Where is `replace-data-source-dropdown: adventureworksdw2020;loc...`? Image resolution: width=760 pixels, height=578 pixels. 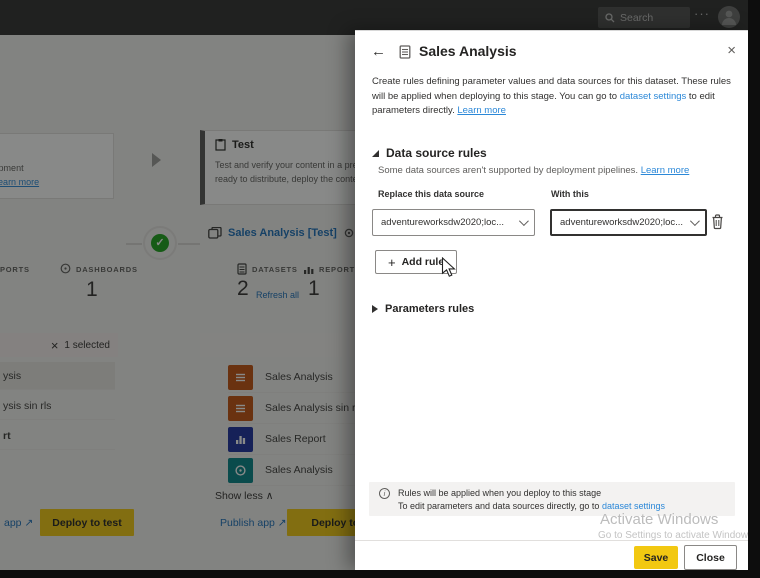 replace-data-source-dropdown: adventureworksdw2020;loc... is located at coordinates (453, 222).